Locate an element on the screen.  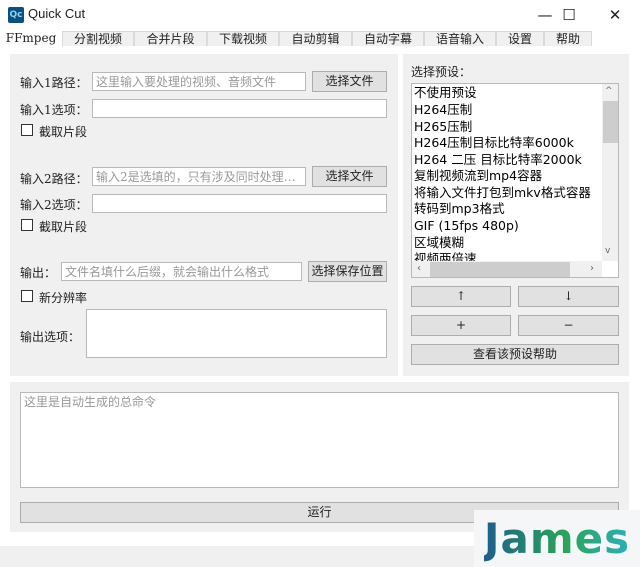
move-down-button: ↓ is located at coordinates (568, 296).